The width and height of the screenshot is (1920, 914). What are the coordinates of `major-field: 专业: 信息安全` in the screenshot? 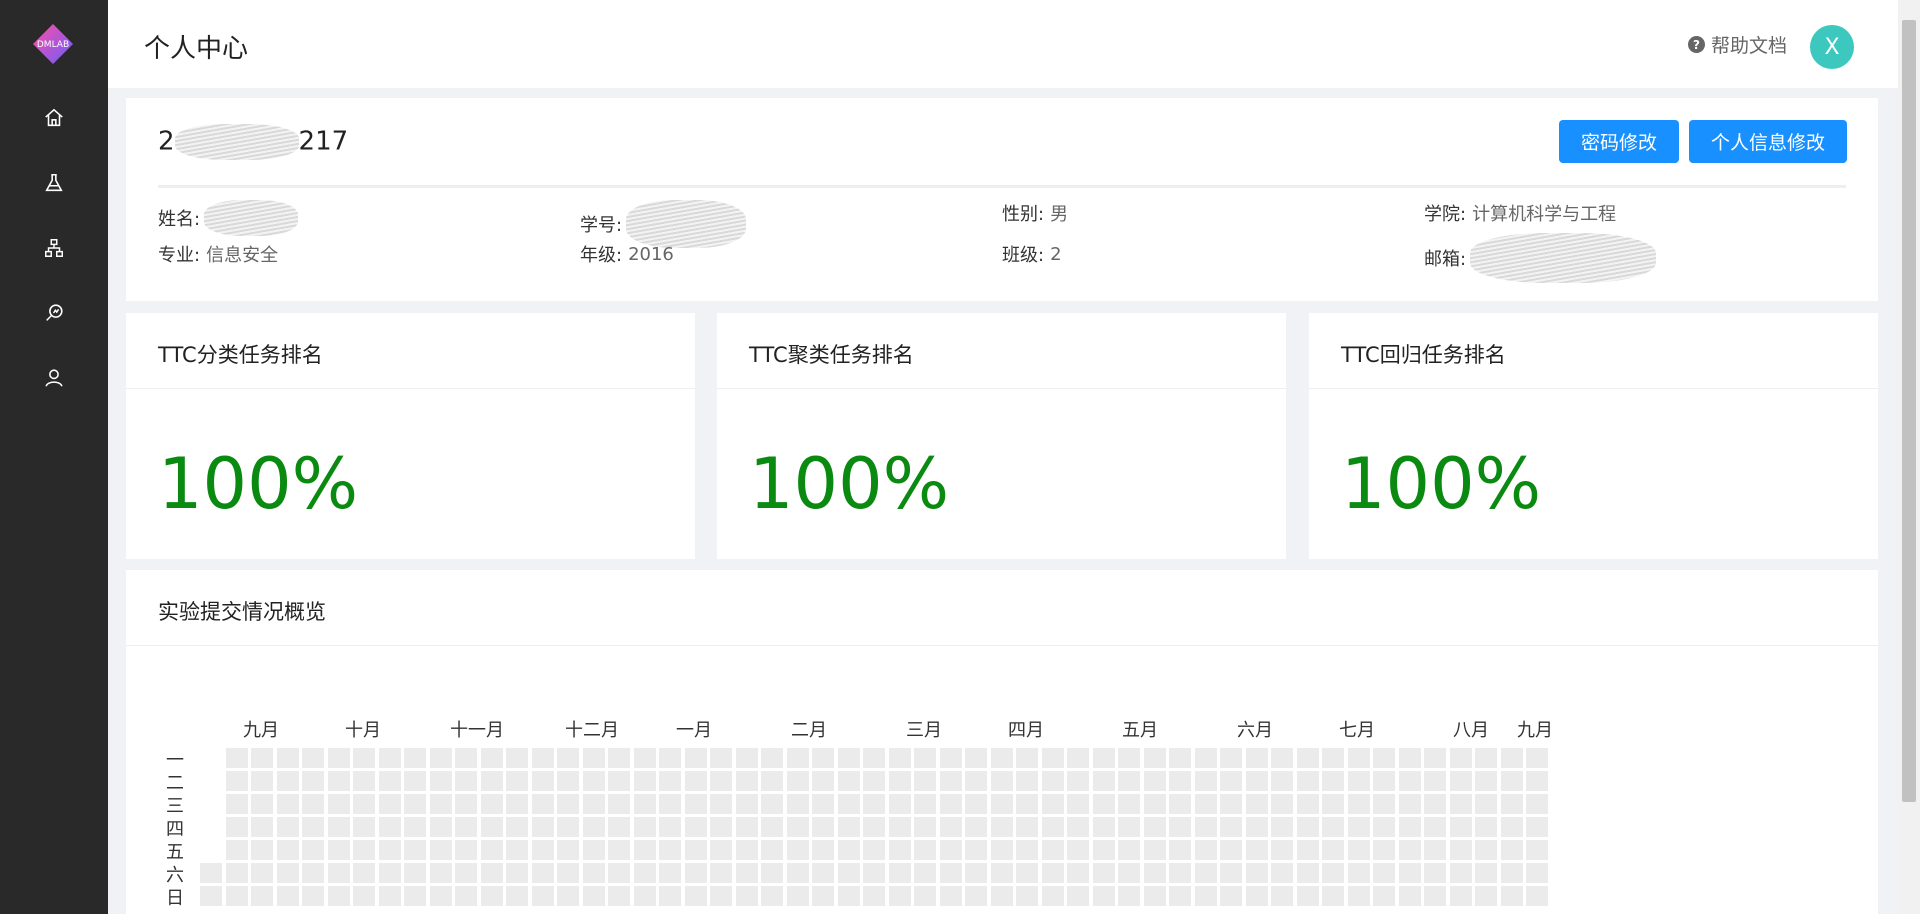 It's located at (218, 254).